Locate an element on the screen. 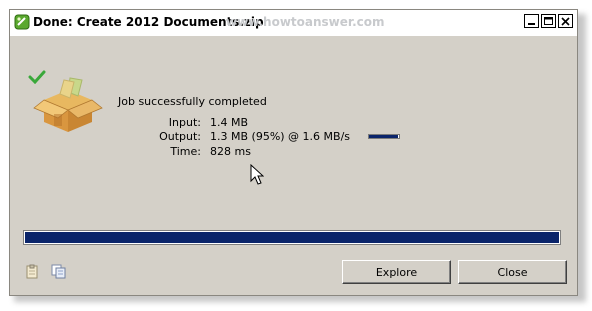 Image resolution: width=592 pixels, height=311 pixels. maximize-icon is located at coordinates (548, 21).